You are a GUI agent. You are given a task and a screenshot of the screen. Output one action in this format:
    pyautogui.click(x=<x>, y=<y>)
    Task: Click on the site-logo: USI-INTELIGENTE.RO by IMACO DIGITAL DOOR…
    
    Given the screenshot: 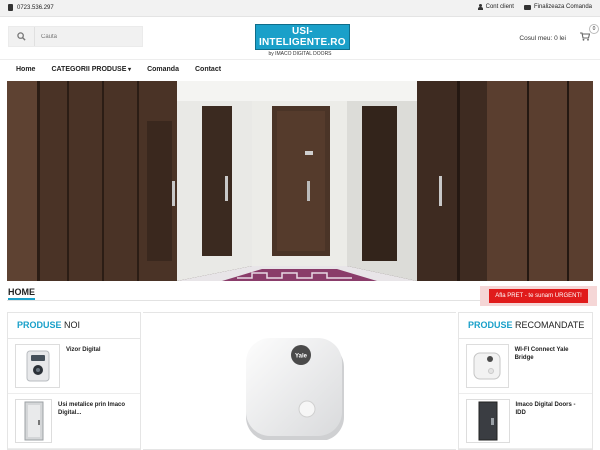 What is the action you would take?
    pyautogui.click(x=302, y=40)
    